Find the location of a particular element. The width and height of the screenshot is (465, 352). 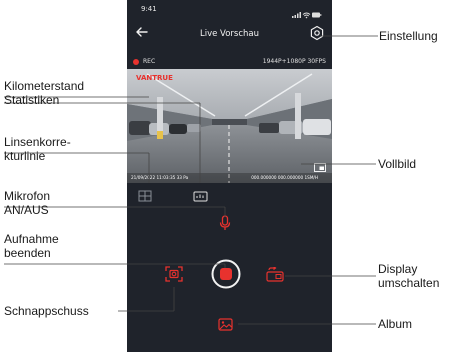

callout-album: Album is located at coordinates (395, 324).